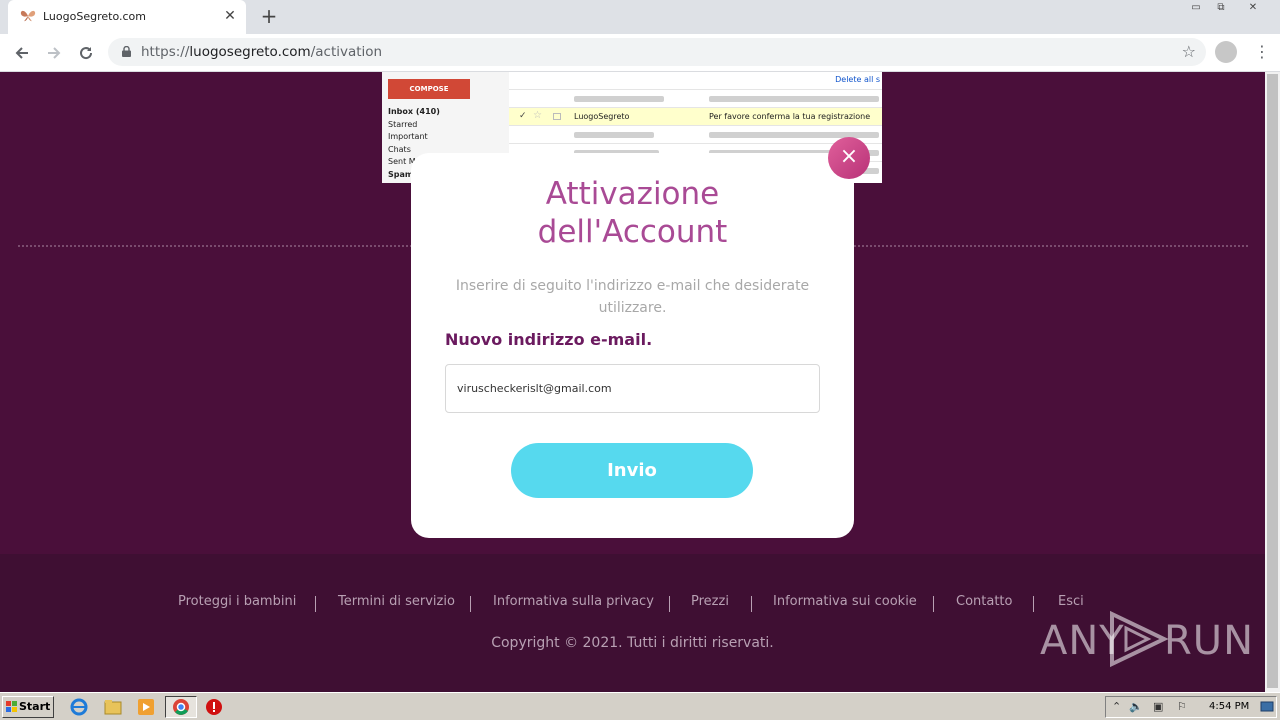  Describe the element at coordinates (1071, 601) in the screenshot. I see `footer-link-esci: Esci` at that location.